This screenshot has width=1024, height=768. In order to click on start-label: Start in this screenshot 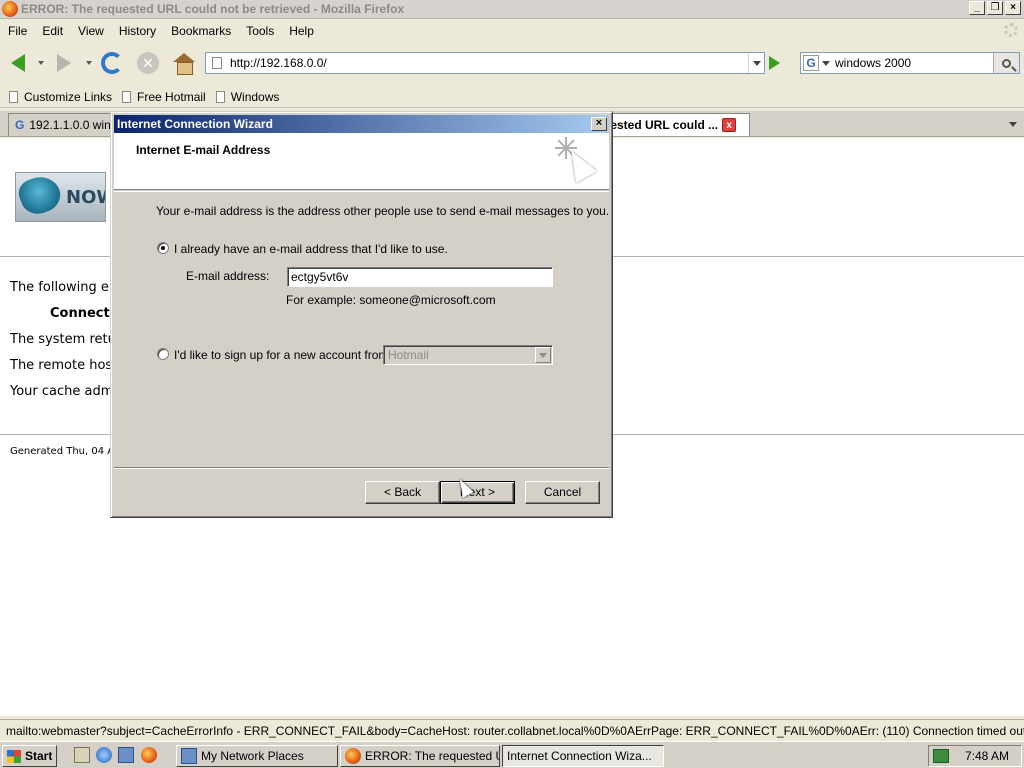, I will do `click(39, 756)`.